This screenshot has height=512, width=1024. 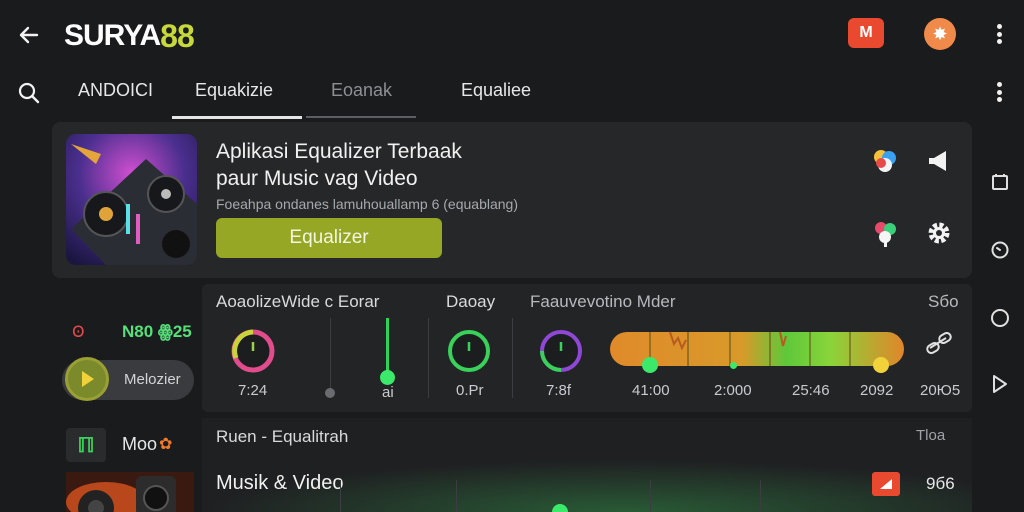 I want to click on left-code-prefix: Ꙩ, so click(x=78, y=332).